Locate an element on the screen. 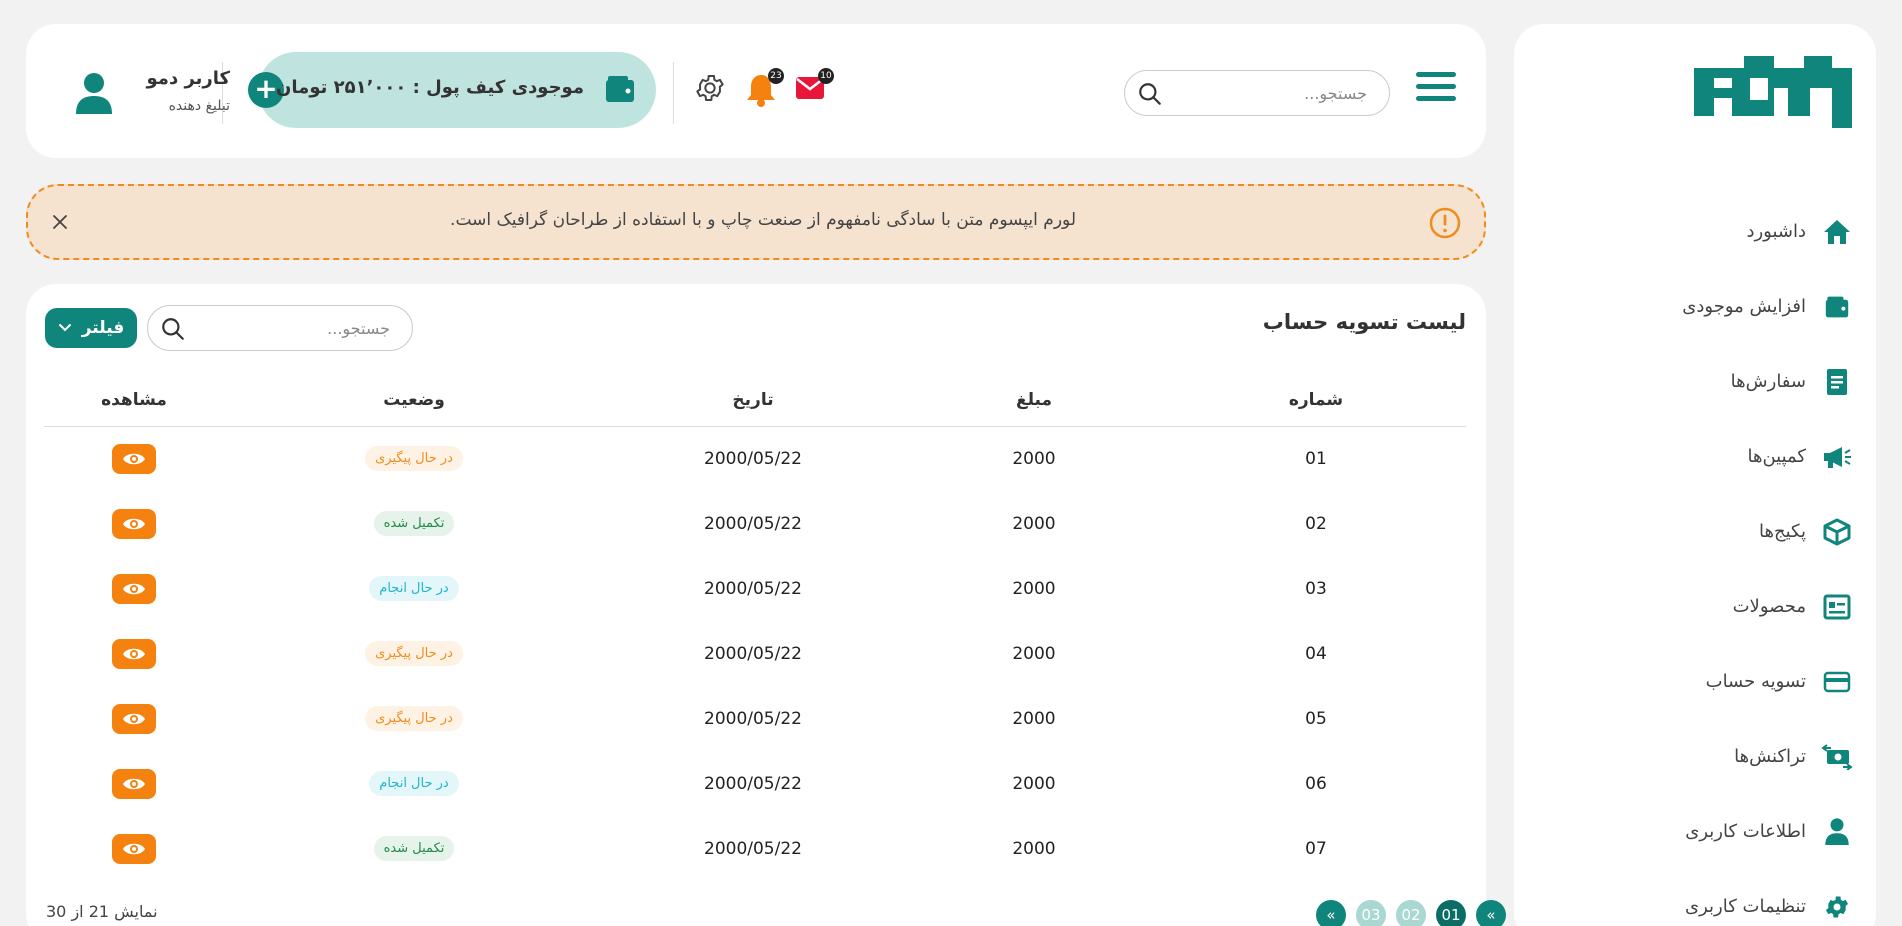 This screenshot has width=1902, height=926. warning-icon is located at coordinates (1445, 223).